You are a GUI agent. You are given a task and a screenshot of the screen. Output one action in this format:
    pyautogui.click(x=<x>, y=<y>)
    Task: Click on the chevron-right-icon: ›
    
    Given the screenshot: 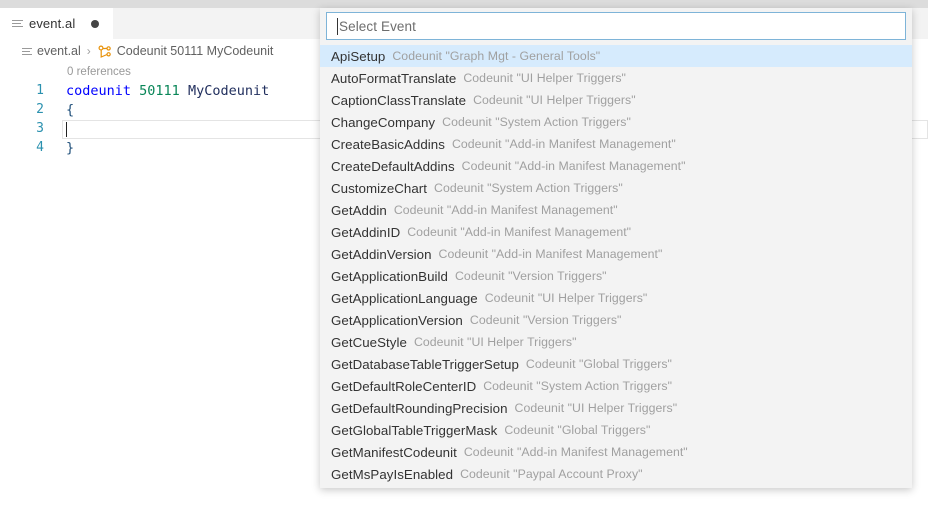 What is the action you would take?
    pyautogui.click(x=88, y=50)
    